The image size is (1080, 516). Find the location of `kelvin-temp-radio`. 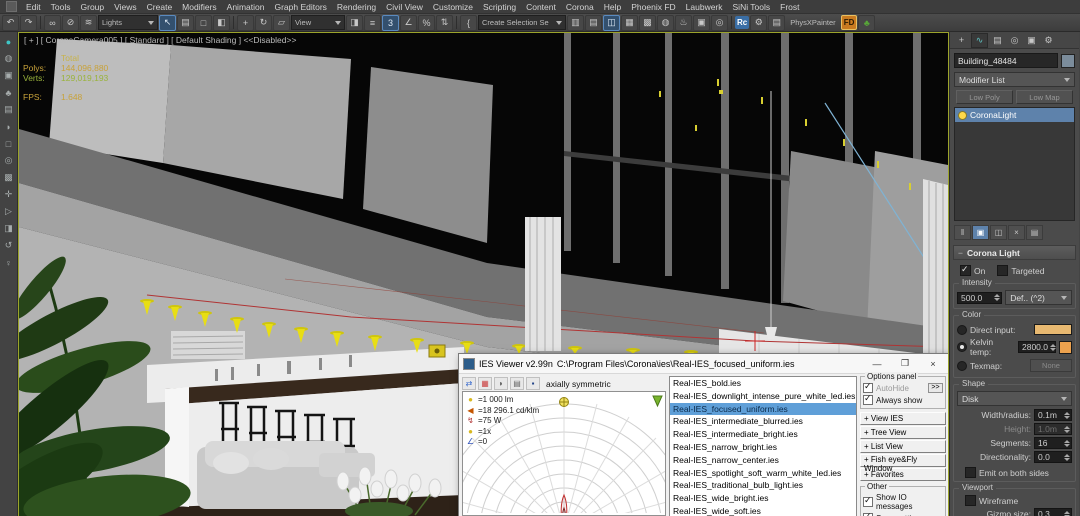

kelvin-temp-radio is located at coordinates (962, 347).